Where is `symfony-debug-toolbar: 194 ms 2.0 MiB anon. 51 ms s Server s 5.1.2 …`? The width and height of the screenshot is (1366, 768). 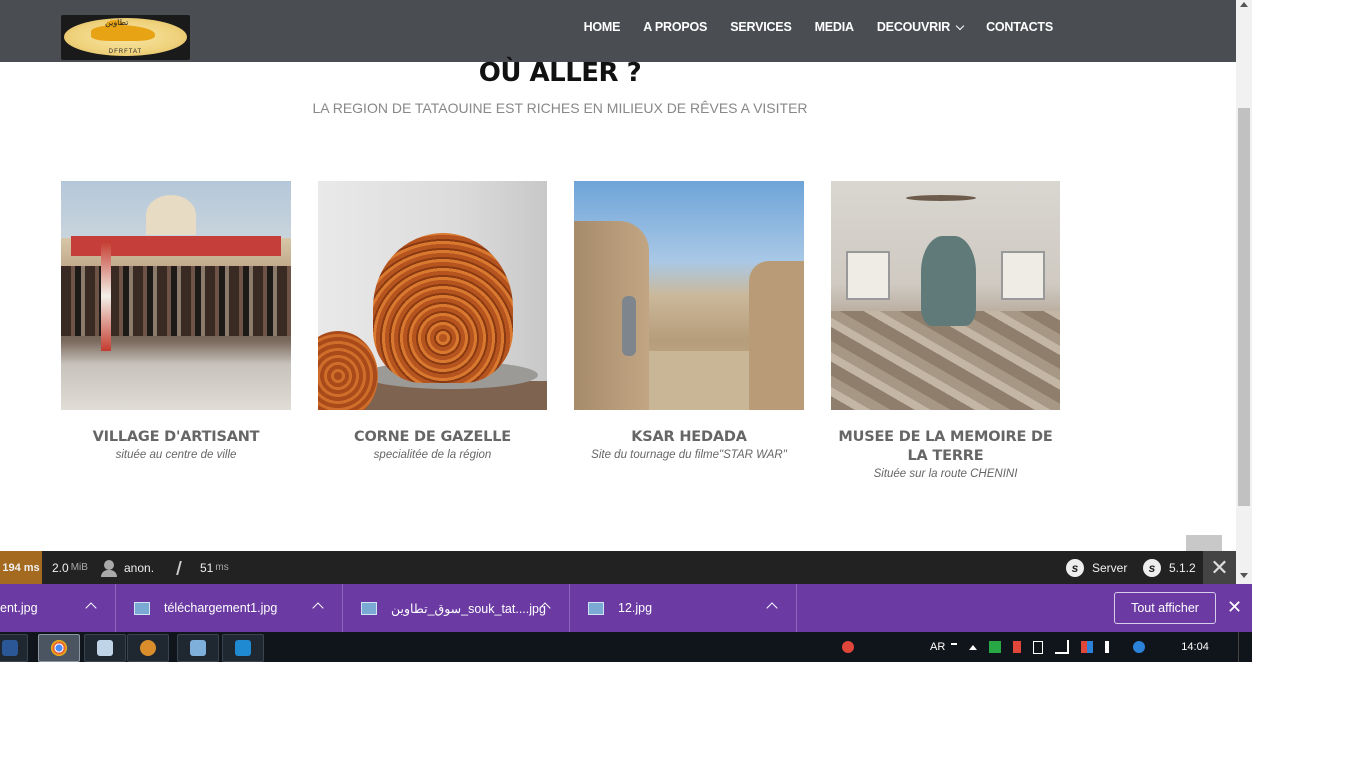
symfony-debug-toolbar: 194 ms 2.0 MiB anon. 51 ms s Server s 5.1.2 … is located at coordinates (618, 567).